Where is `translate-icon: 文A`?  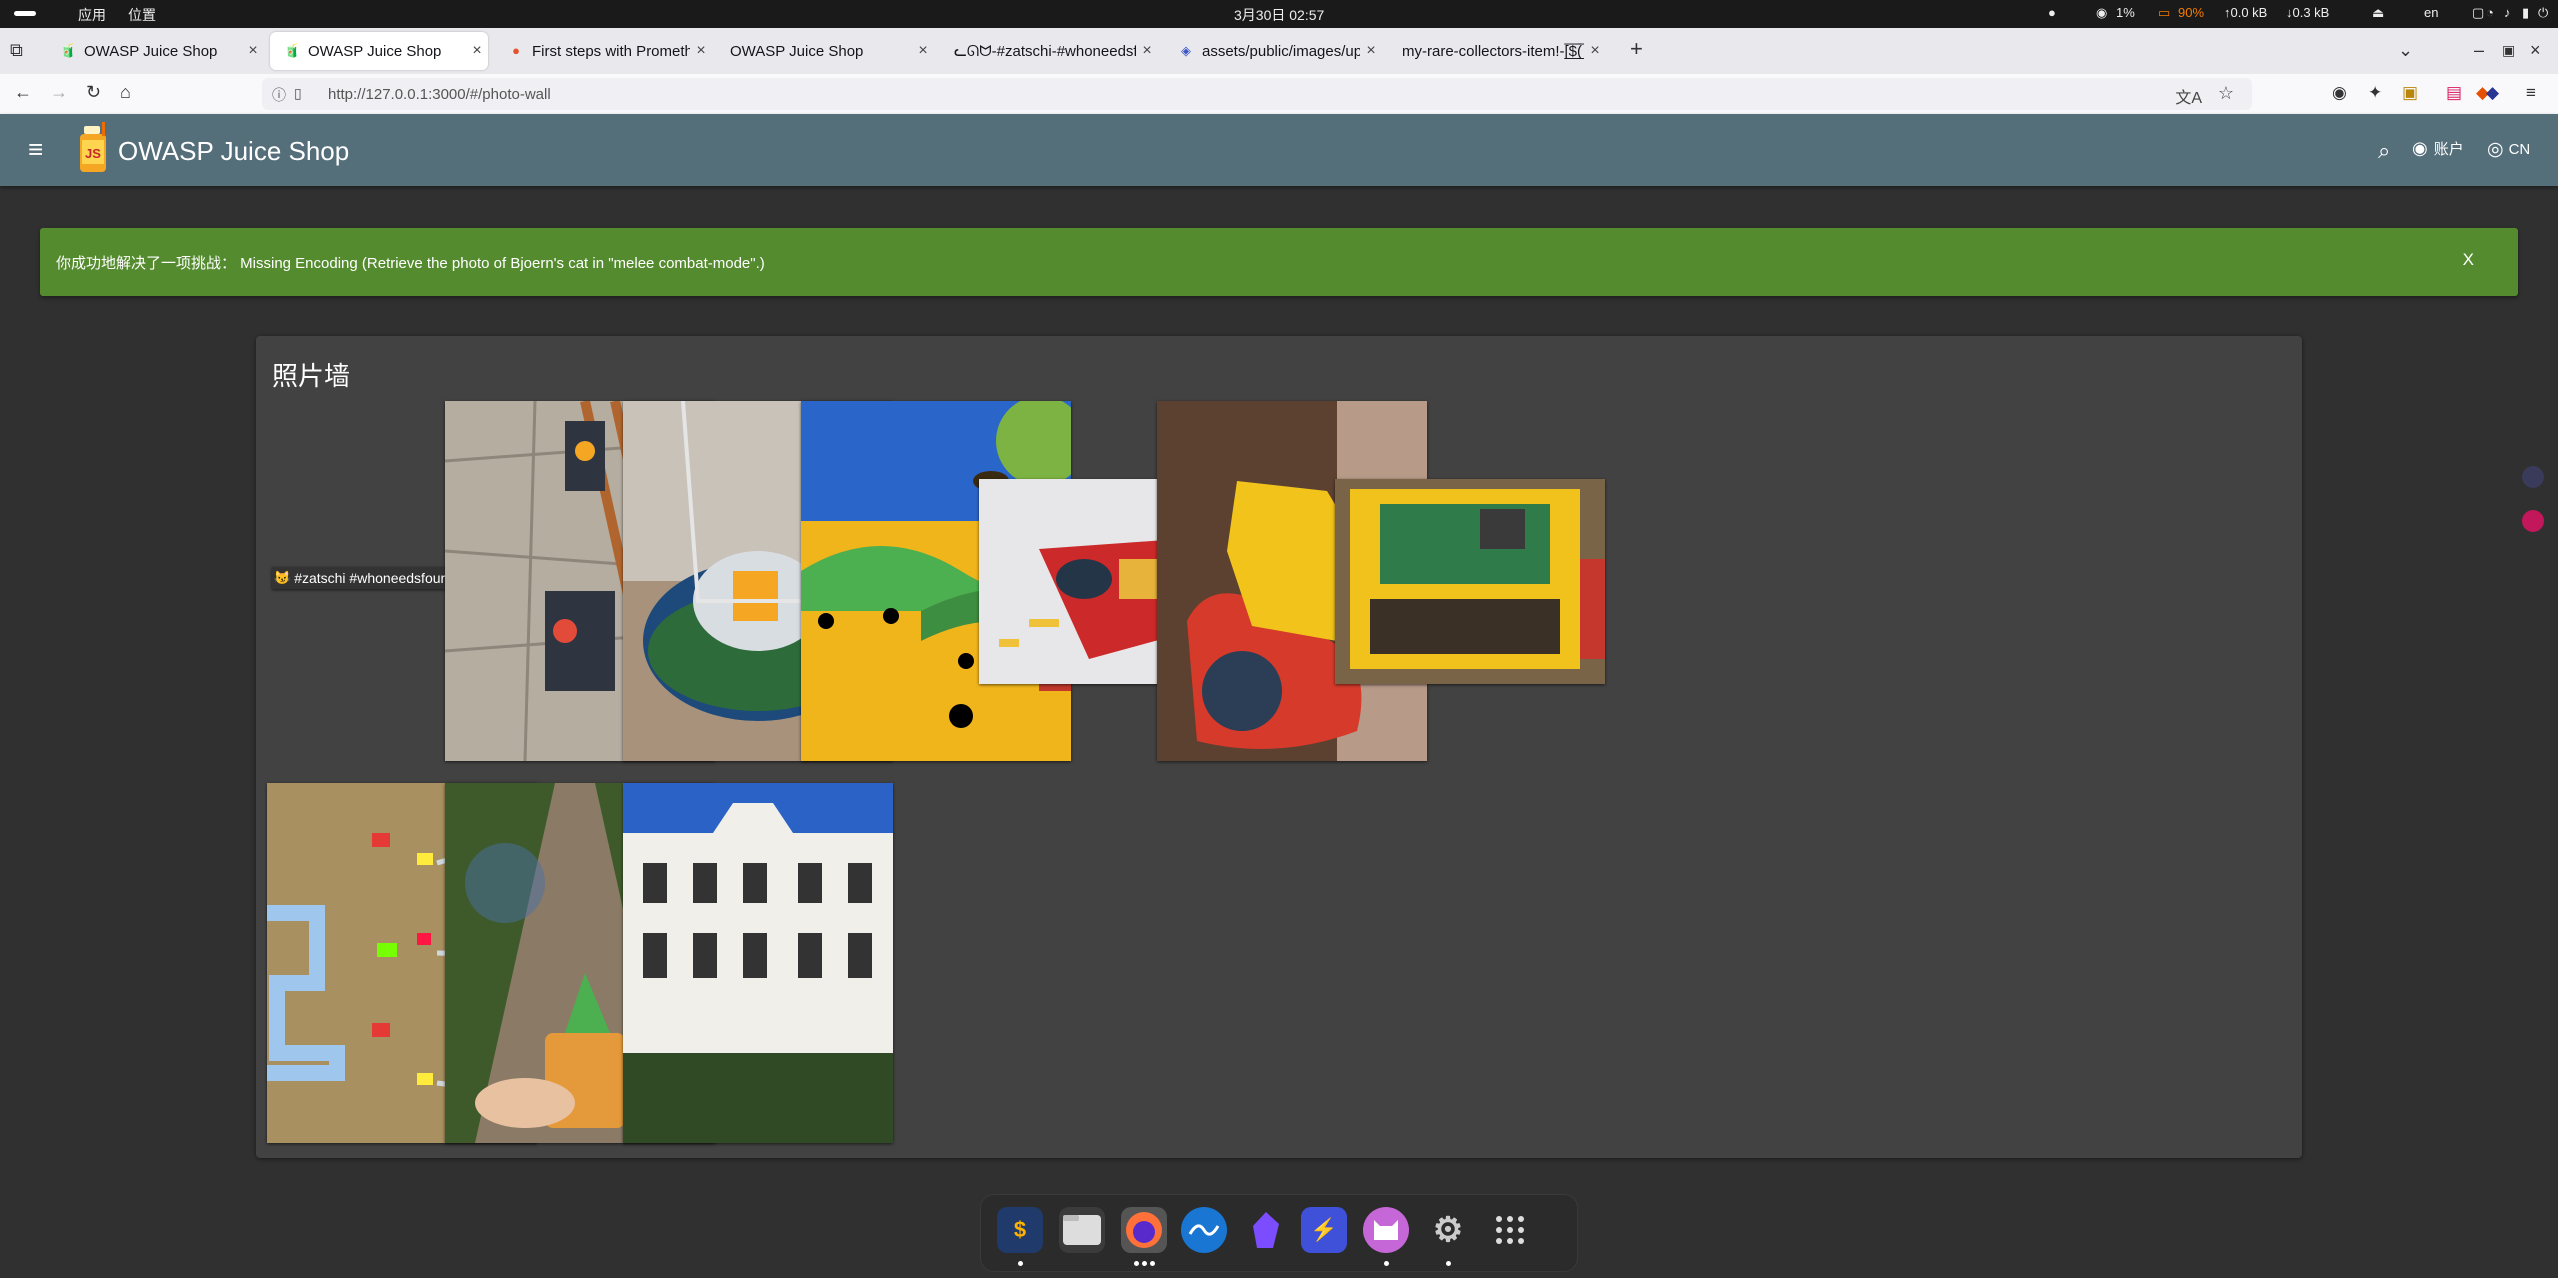 translate-icon: 文A is located at coordinates (2188, 96).